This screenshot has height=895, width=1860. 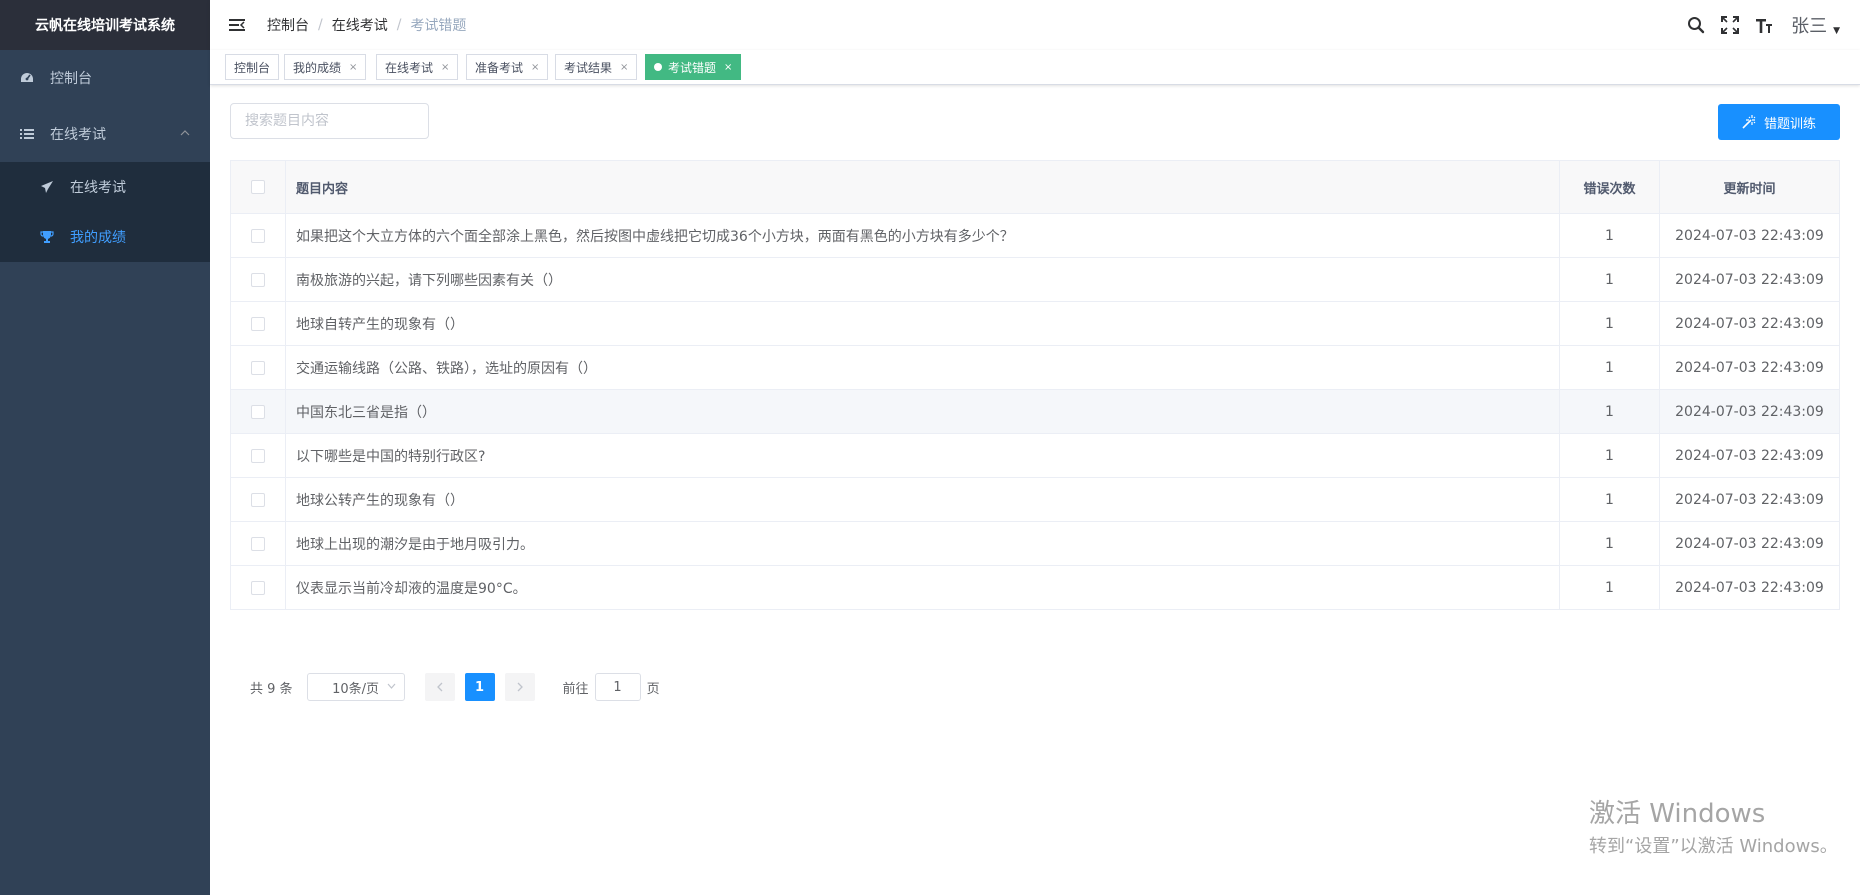 I want to click on list-icon, so click(x=27, y=134).